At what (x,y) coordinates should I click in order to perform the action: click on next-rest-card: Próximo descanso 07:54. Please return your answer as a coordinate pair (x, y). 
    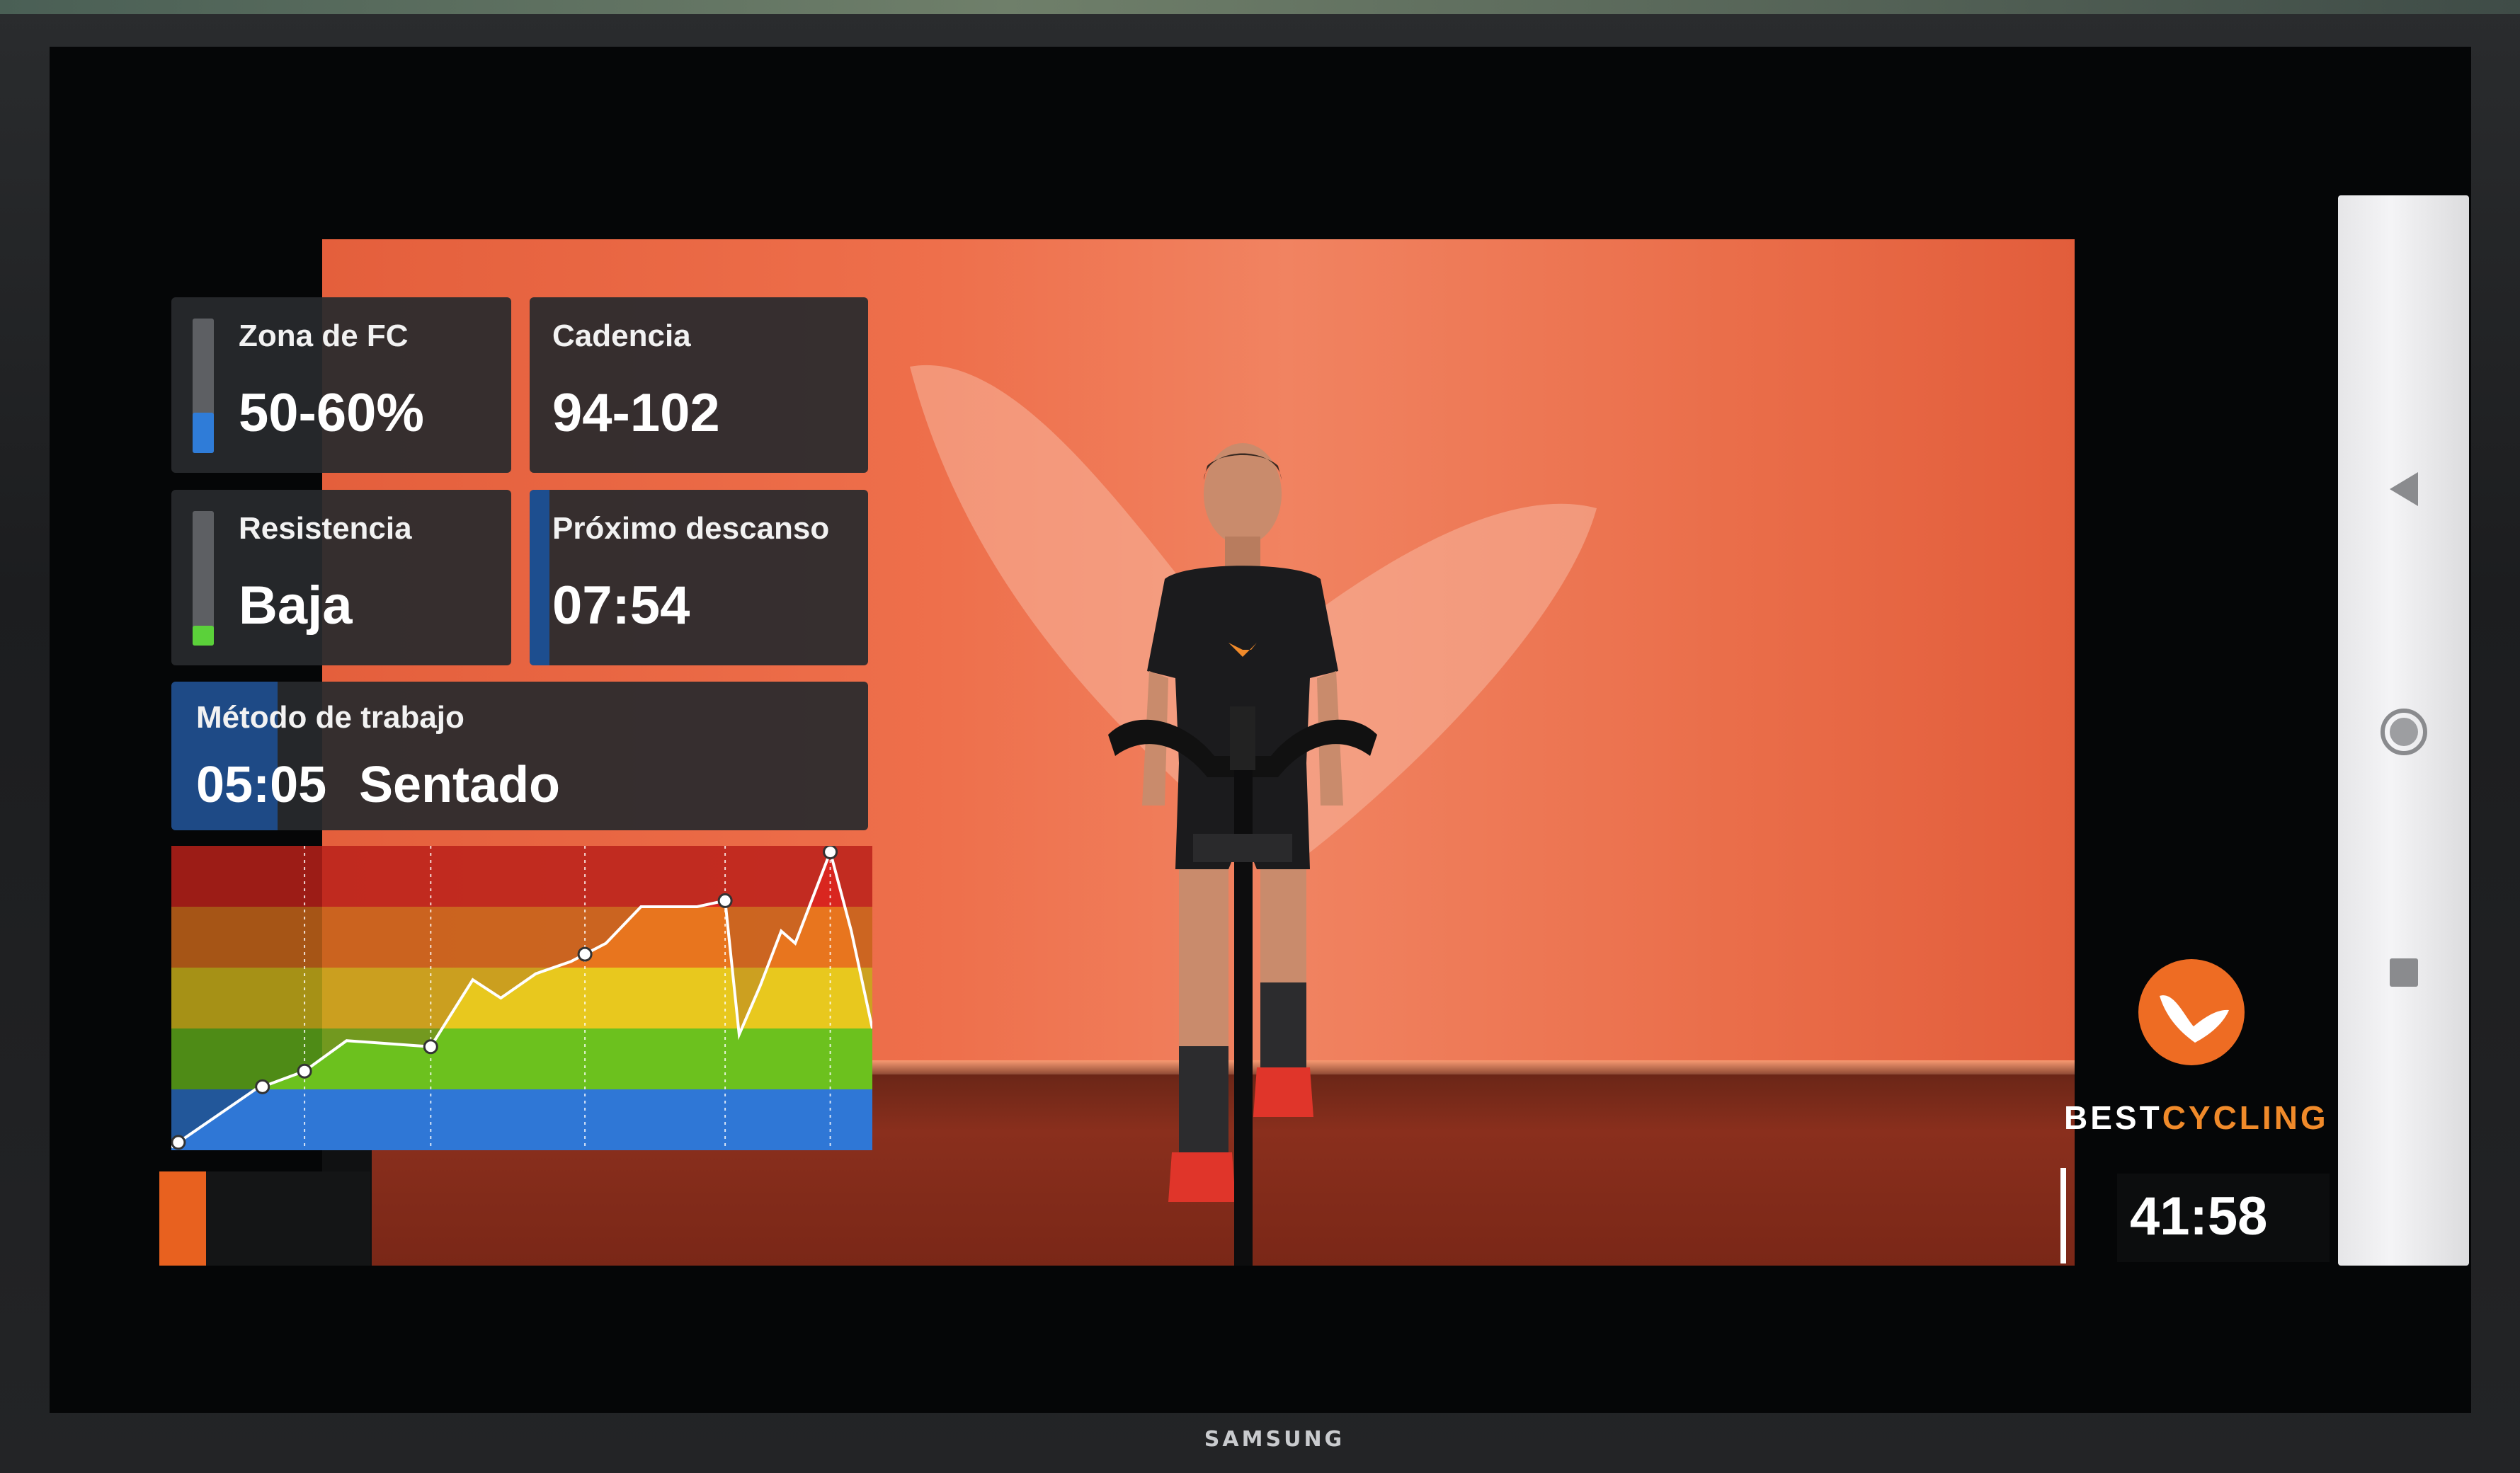
    Looking at the image, I should click on (699, 577).